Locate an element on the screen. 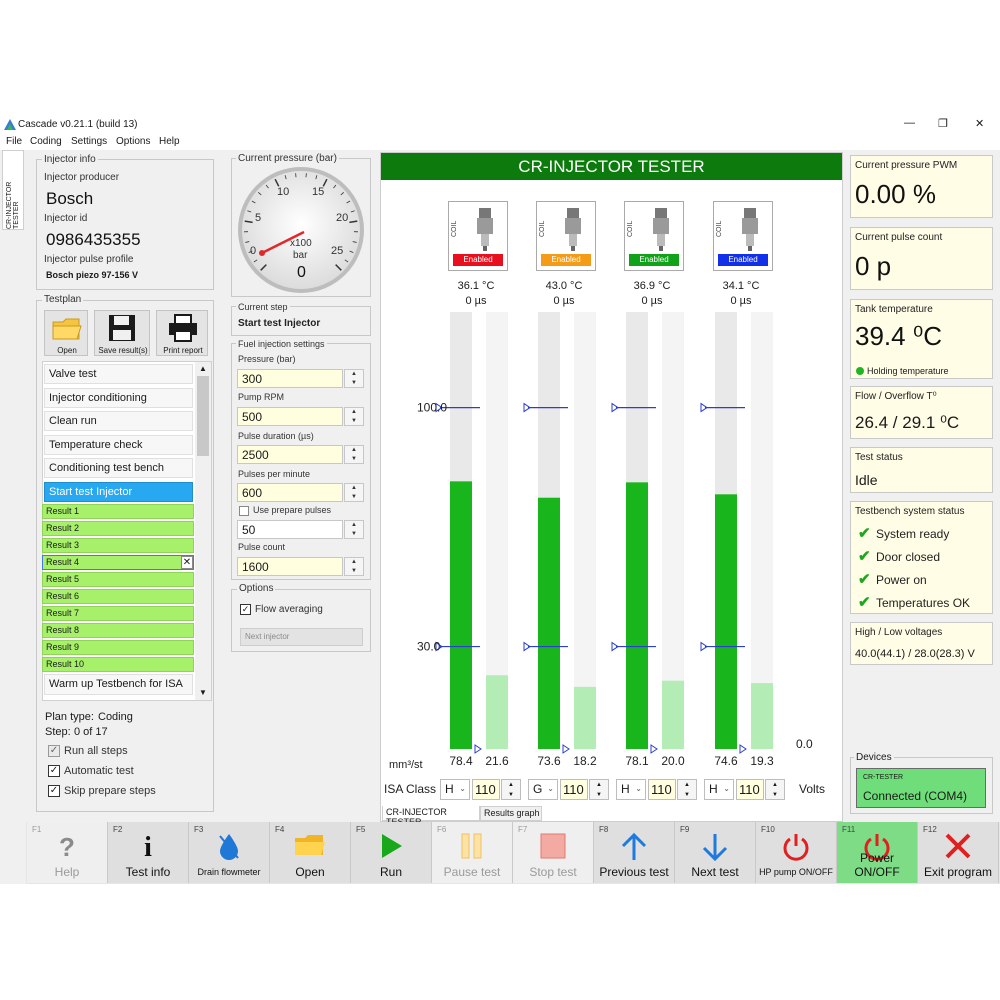 The image size is (1000, 1000). pressure-input: 300 is located at coordinates (290, 378).